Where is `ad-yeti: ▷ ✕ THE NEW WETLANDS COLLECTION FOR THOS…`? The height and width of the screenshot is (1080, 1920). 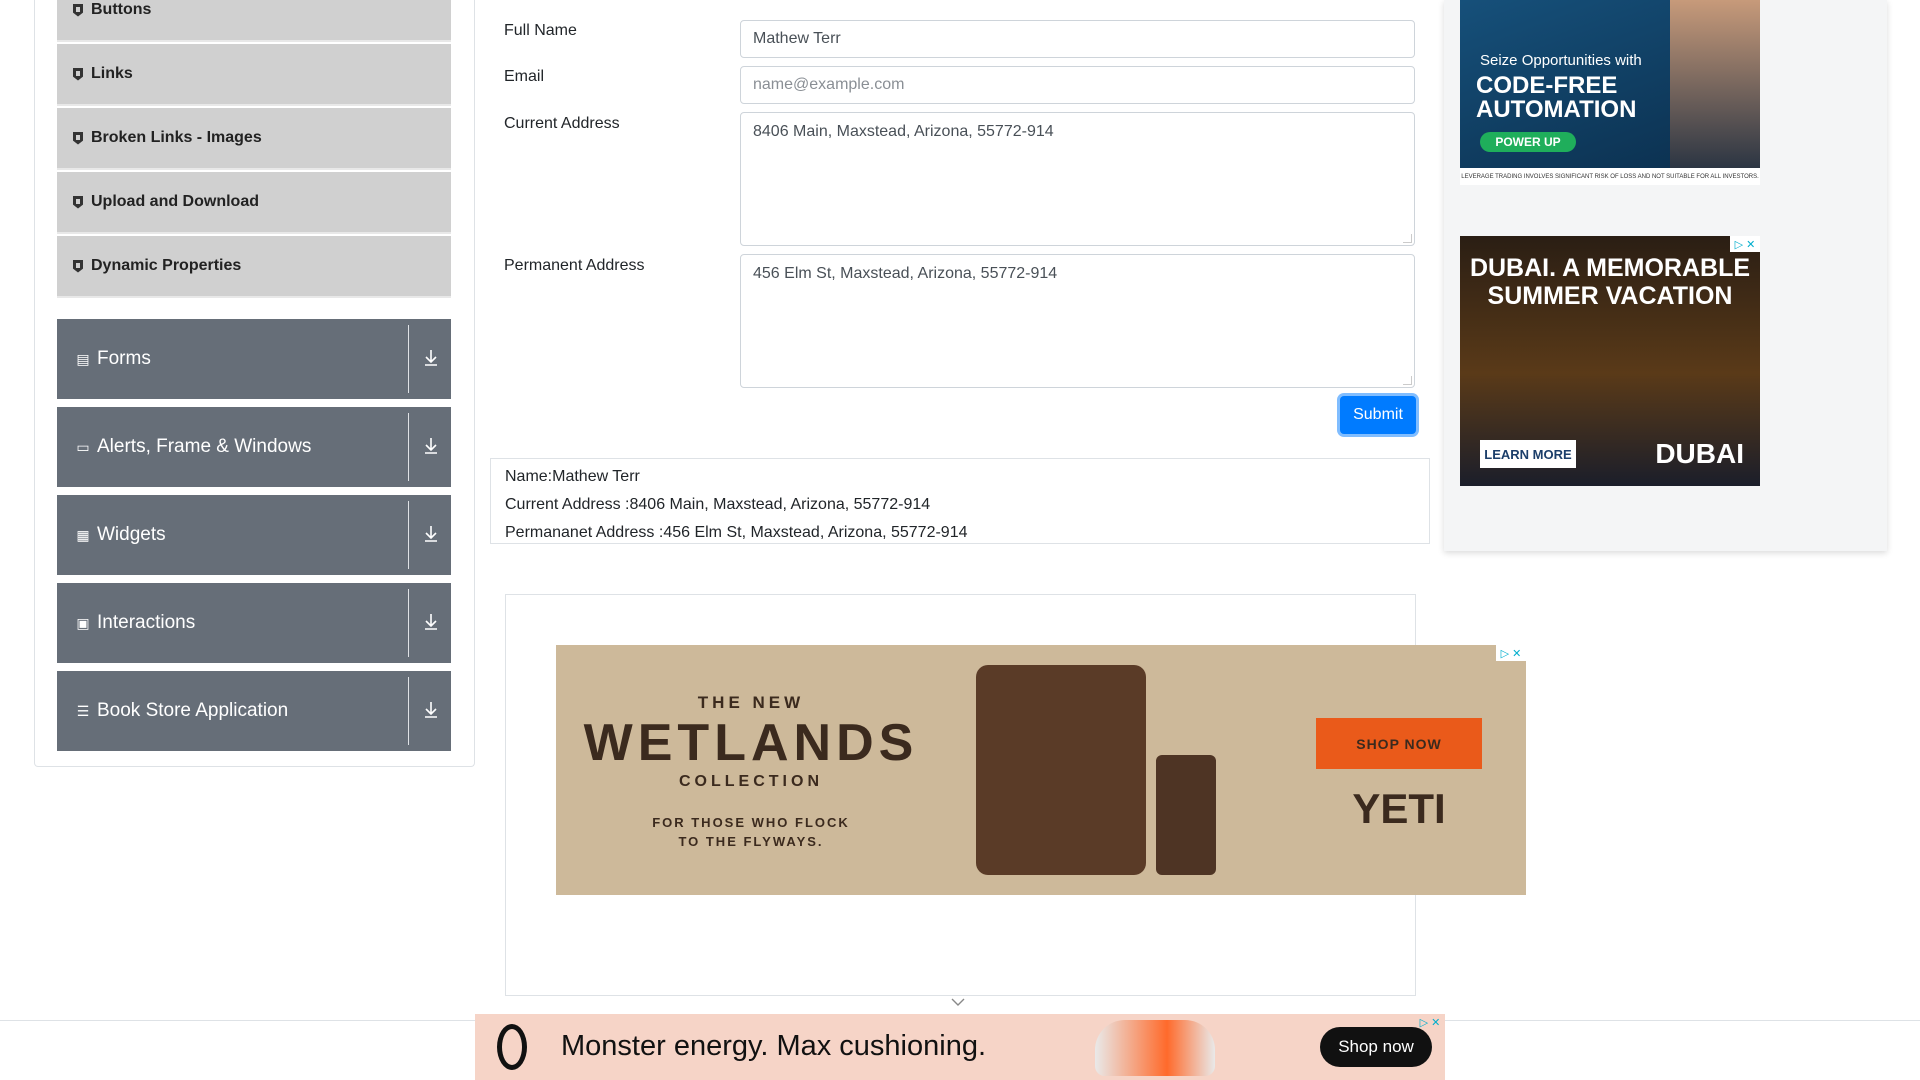
ad-yeti: ▷ ✕ THE NEW WETLANDS COLLECTION FOR THOS… is located at coordinates (1041, 770).